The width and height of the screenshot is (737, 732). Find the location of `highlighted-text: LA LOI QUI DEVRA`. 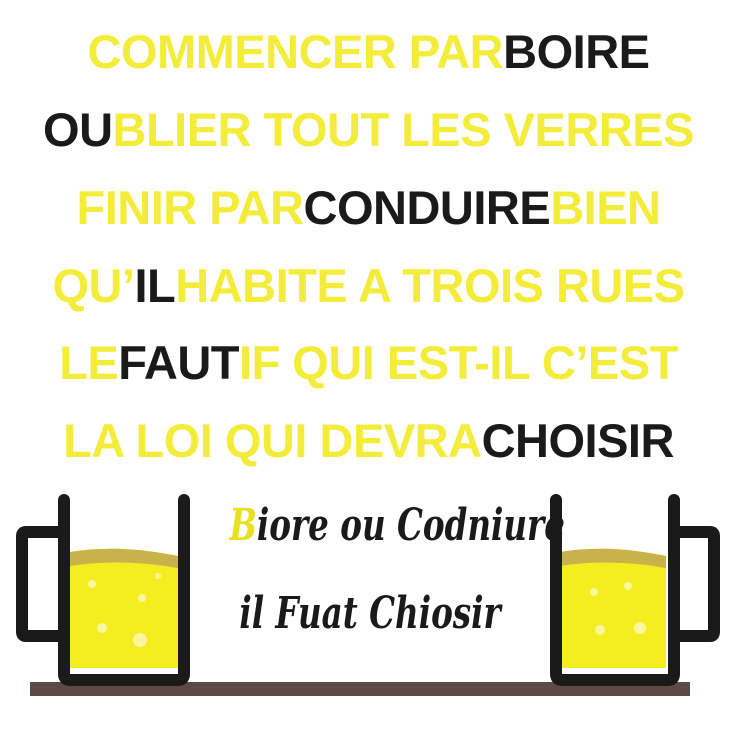

highlighted-text: LA LOI QUI DEVRA is located at coordinates (272, 441).